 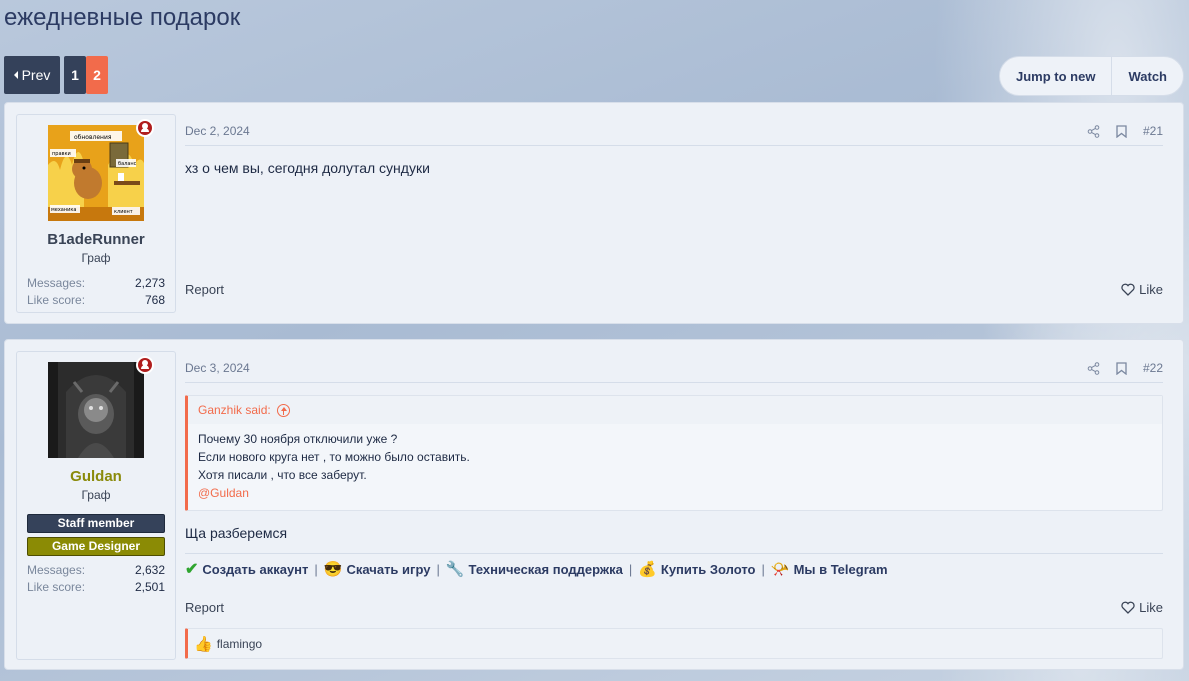 I want to click on jump-to-quote-icon, so click(x=283, y=410).